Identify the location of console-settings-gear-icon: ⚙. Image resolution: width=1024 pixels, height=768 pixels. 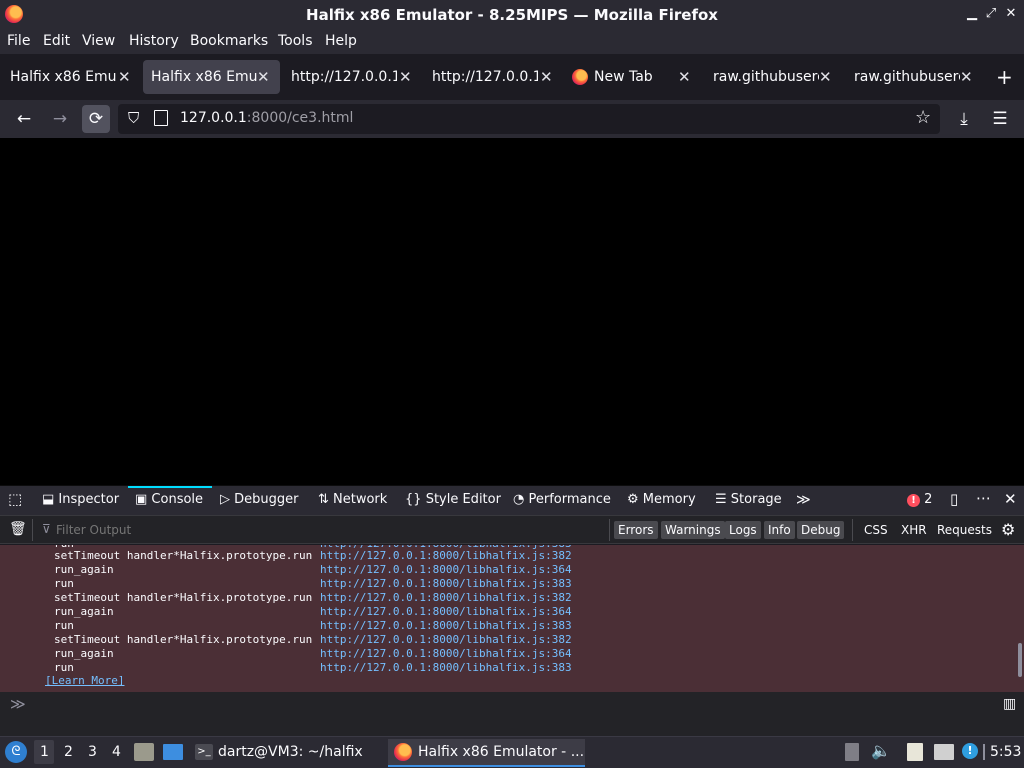
(1008, 529).